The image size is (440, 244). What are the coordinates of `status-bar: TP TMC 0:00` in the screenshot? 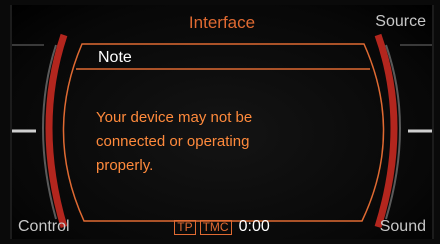 It's located at (222, 227).